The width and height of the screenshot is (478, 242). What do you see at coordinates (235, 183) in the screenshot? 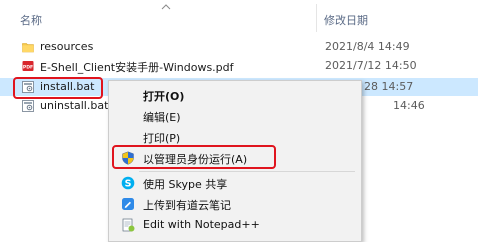
I see `menu-item-skype-share: S 使用 Skype 共享` at bounding box center [235, 183].